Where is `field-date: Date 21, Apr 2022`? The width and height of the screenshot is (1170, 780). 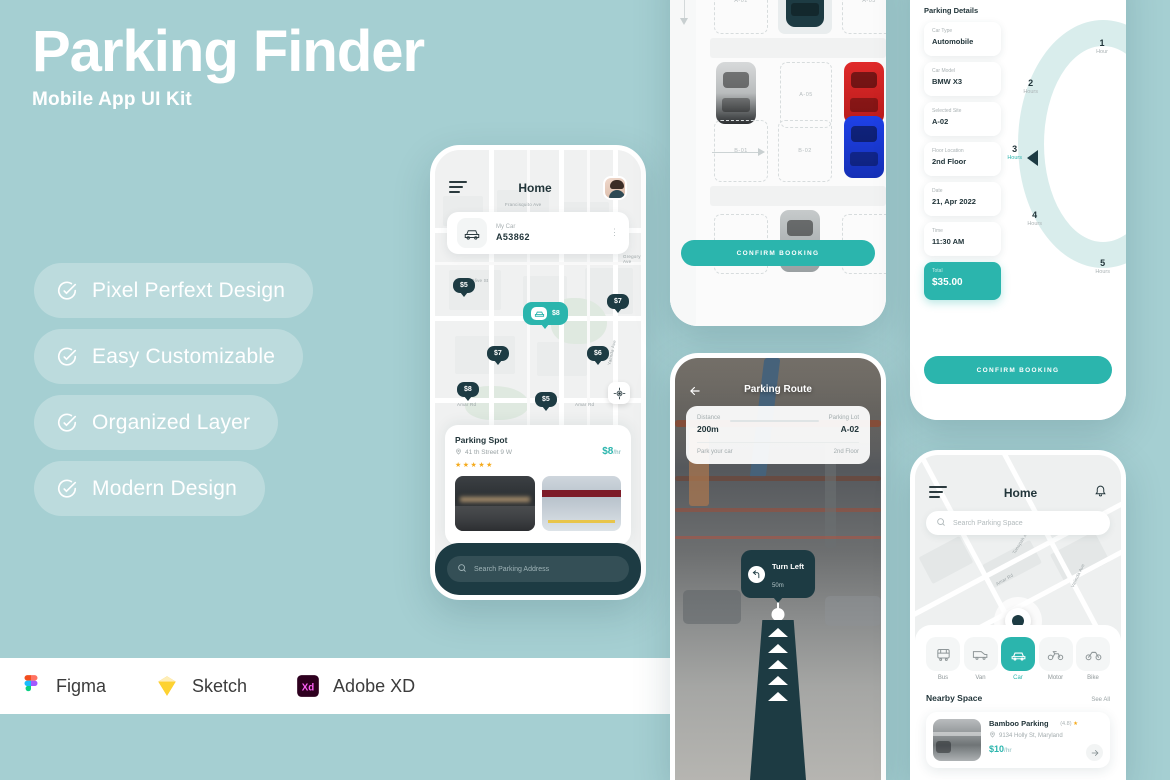
field-date: Date 21, Apr 2022 is located at coordinates (962, 199).